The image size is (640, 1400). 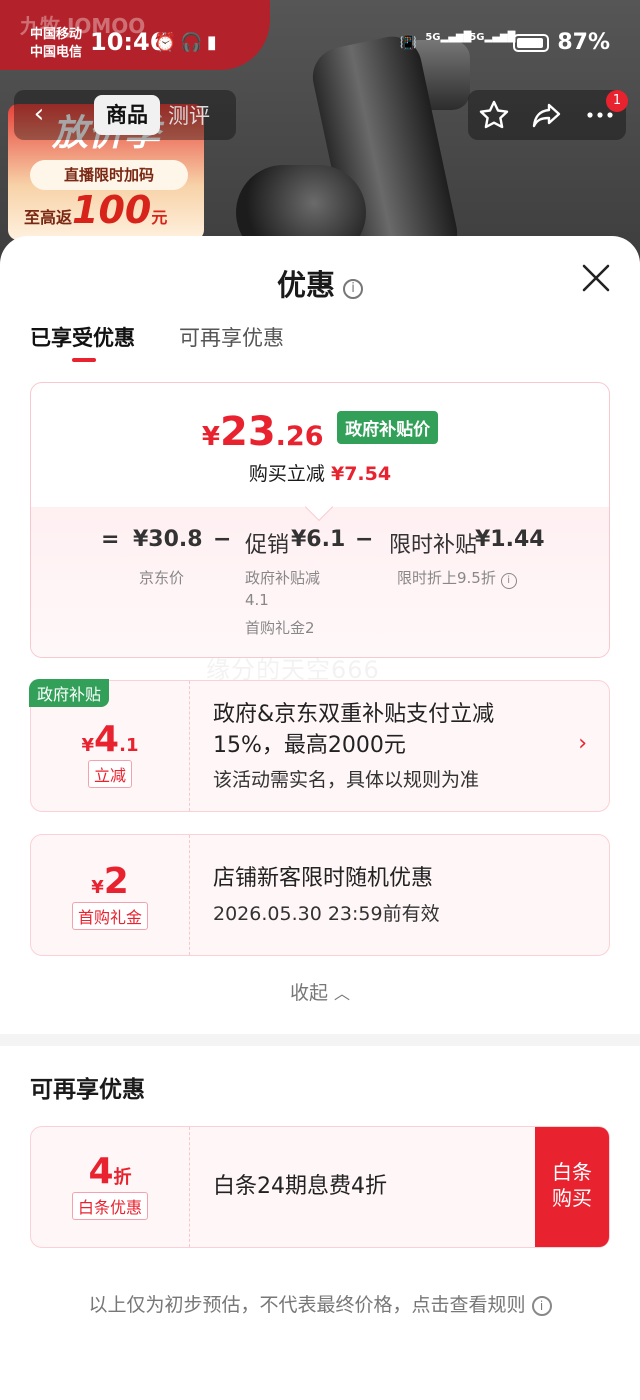 What do you see at coordinates (157, 342) in the screenshot?
I see `discount-tabs: 已享受优惠 可再享优惠` at bounding box center [157, 342].